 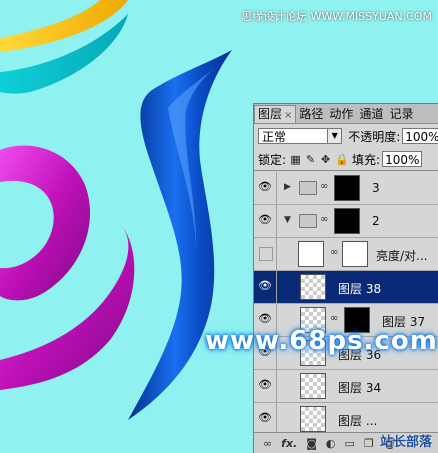 I want to click on lock-position-icon: ✥, so click(x=325, y=159).